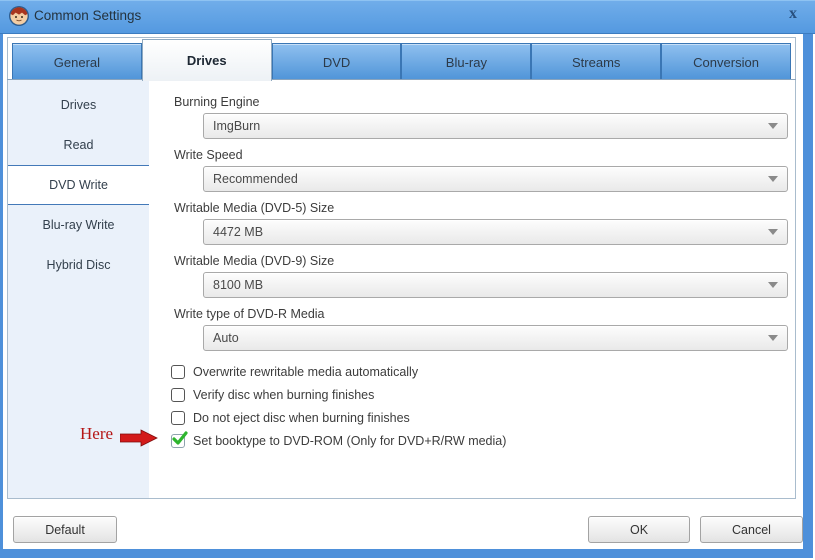  I want to click on dropdown-writable-media-dvd-5-size: 4472 MB, so click(495, 232).